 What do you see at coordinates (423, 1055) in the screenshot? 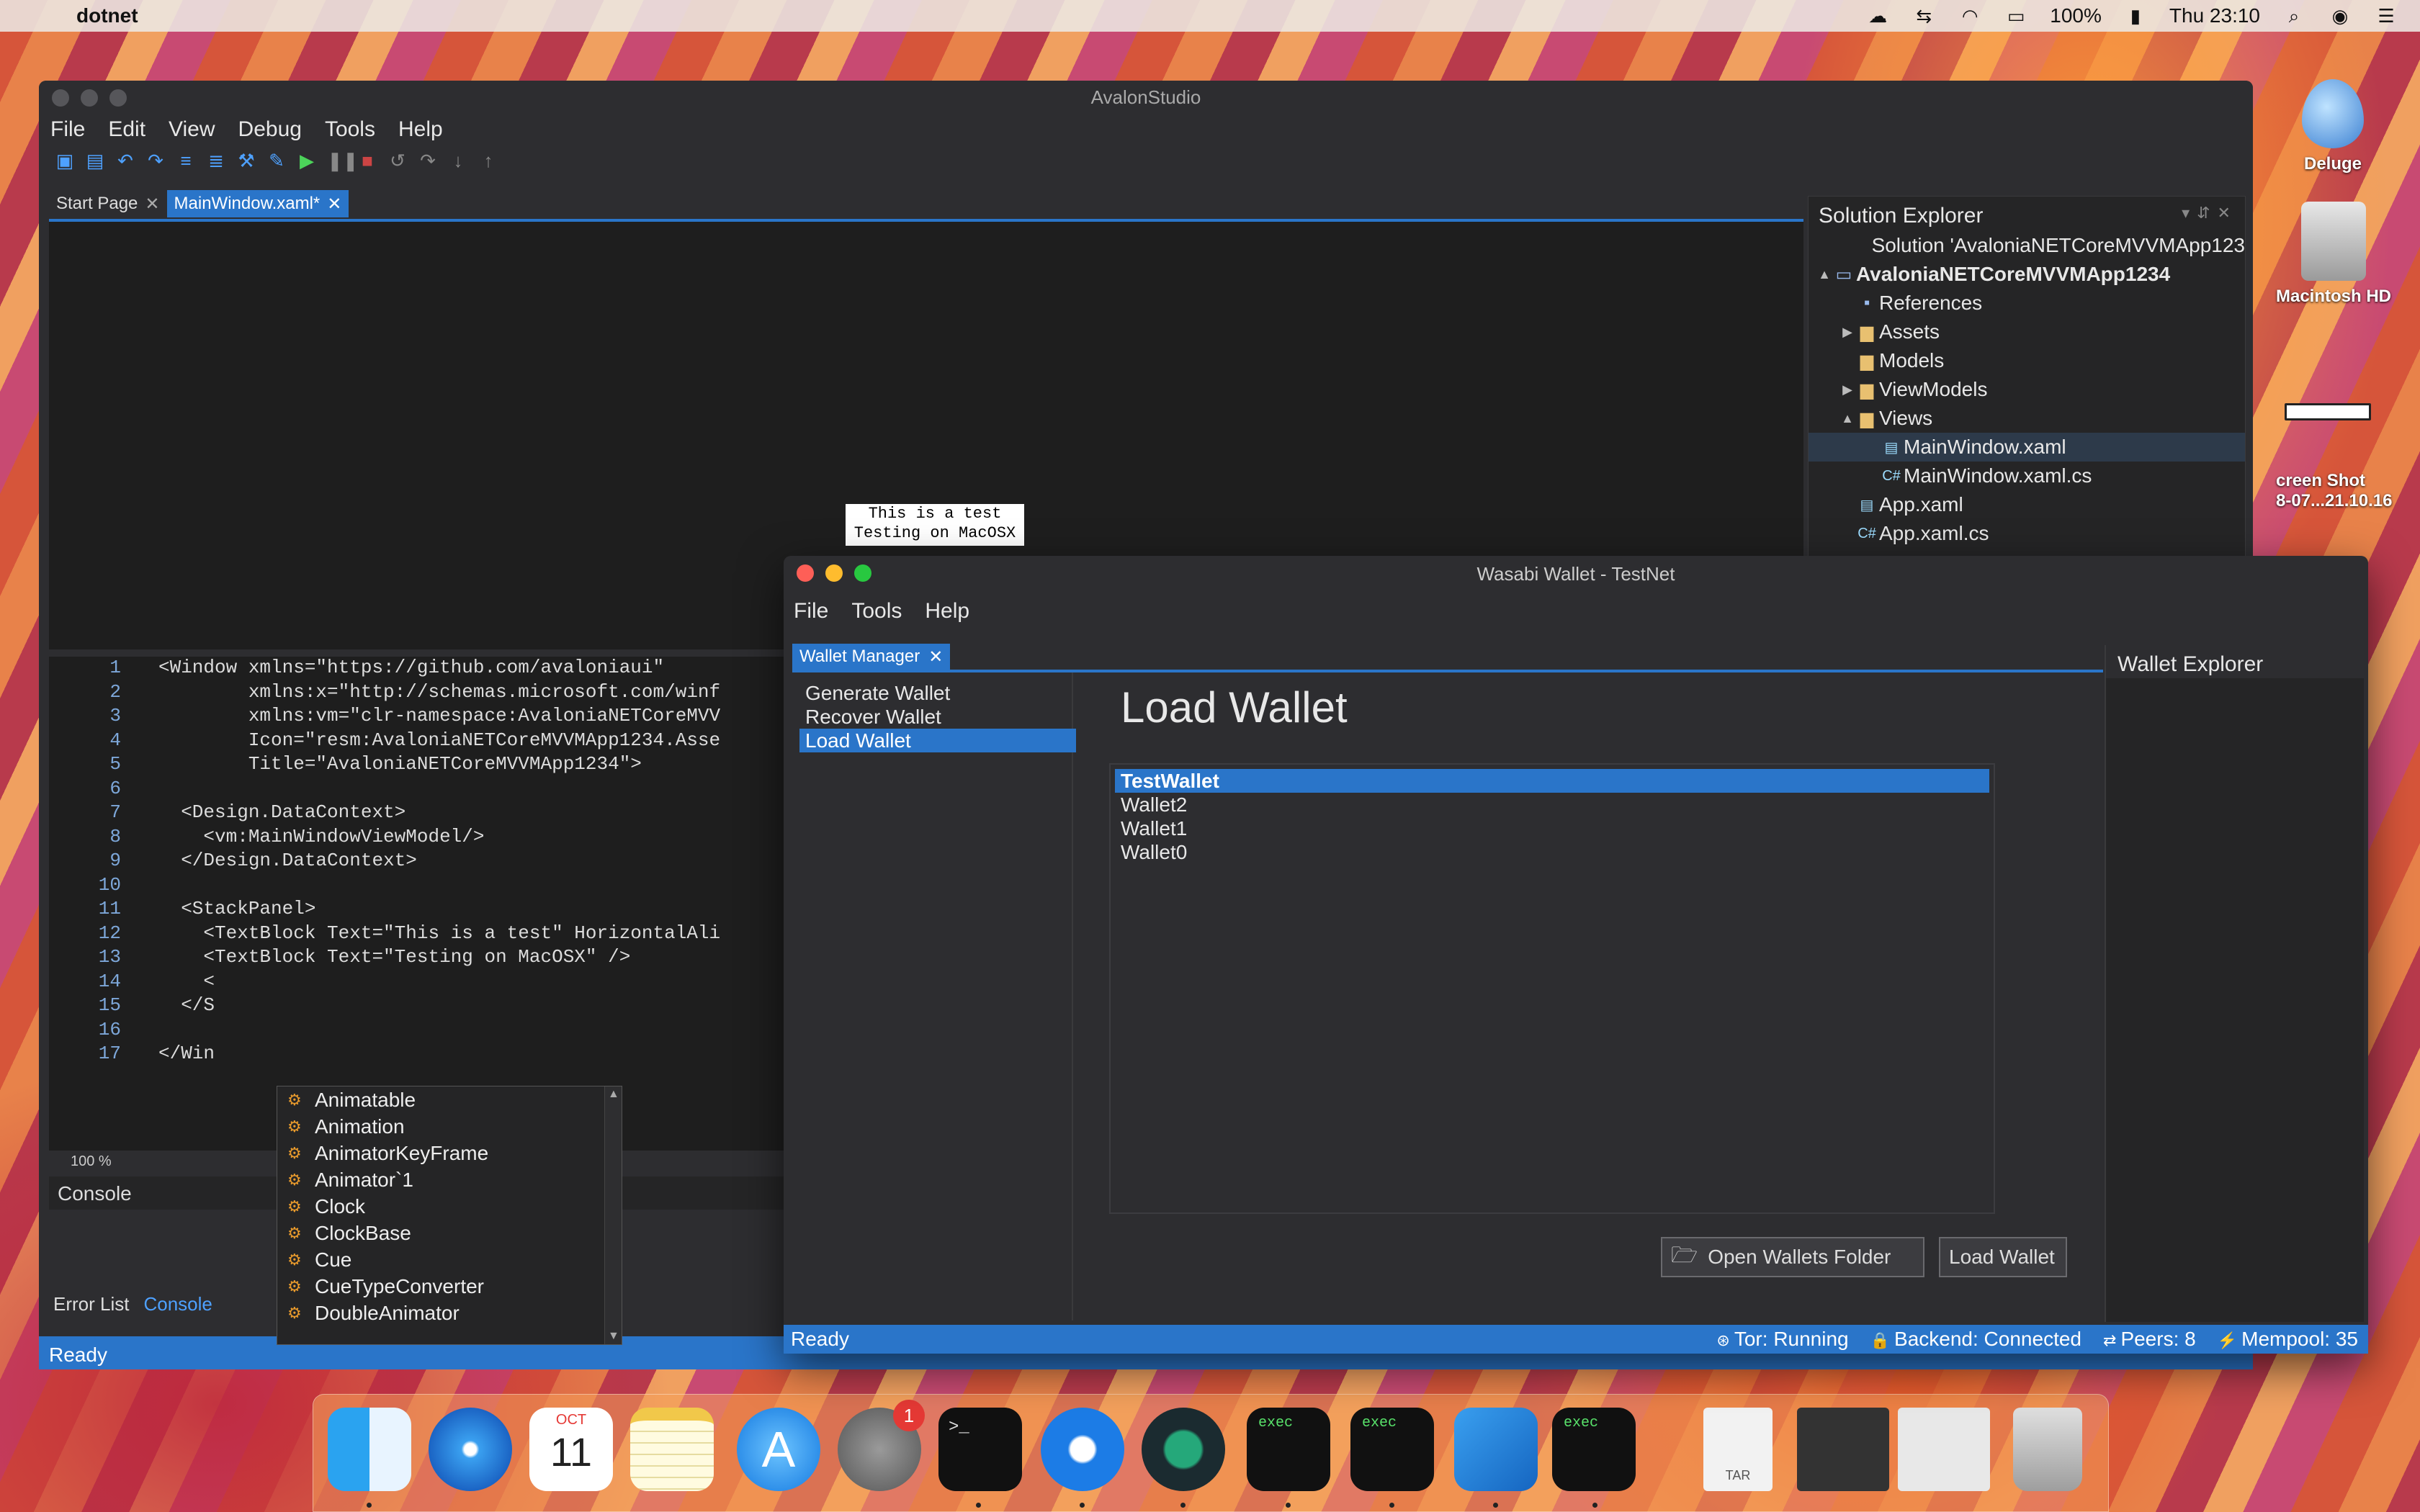
I see `code-line: 17 </Win` at bounding box center [423, 1055].